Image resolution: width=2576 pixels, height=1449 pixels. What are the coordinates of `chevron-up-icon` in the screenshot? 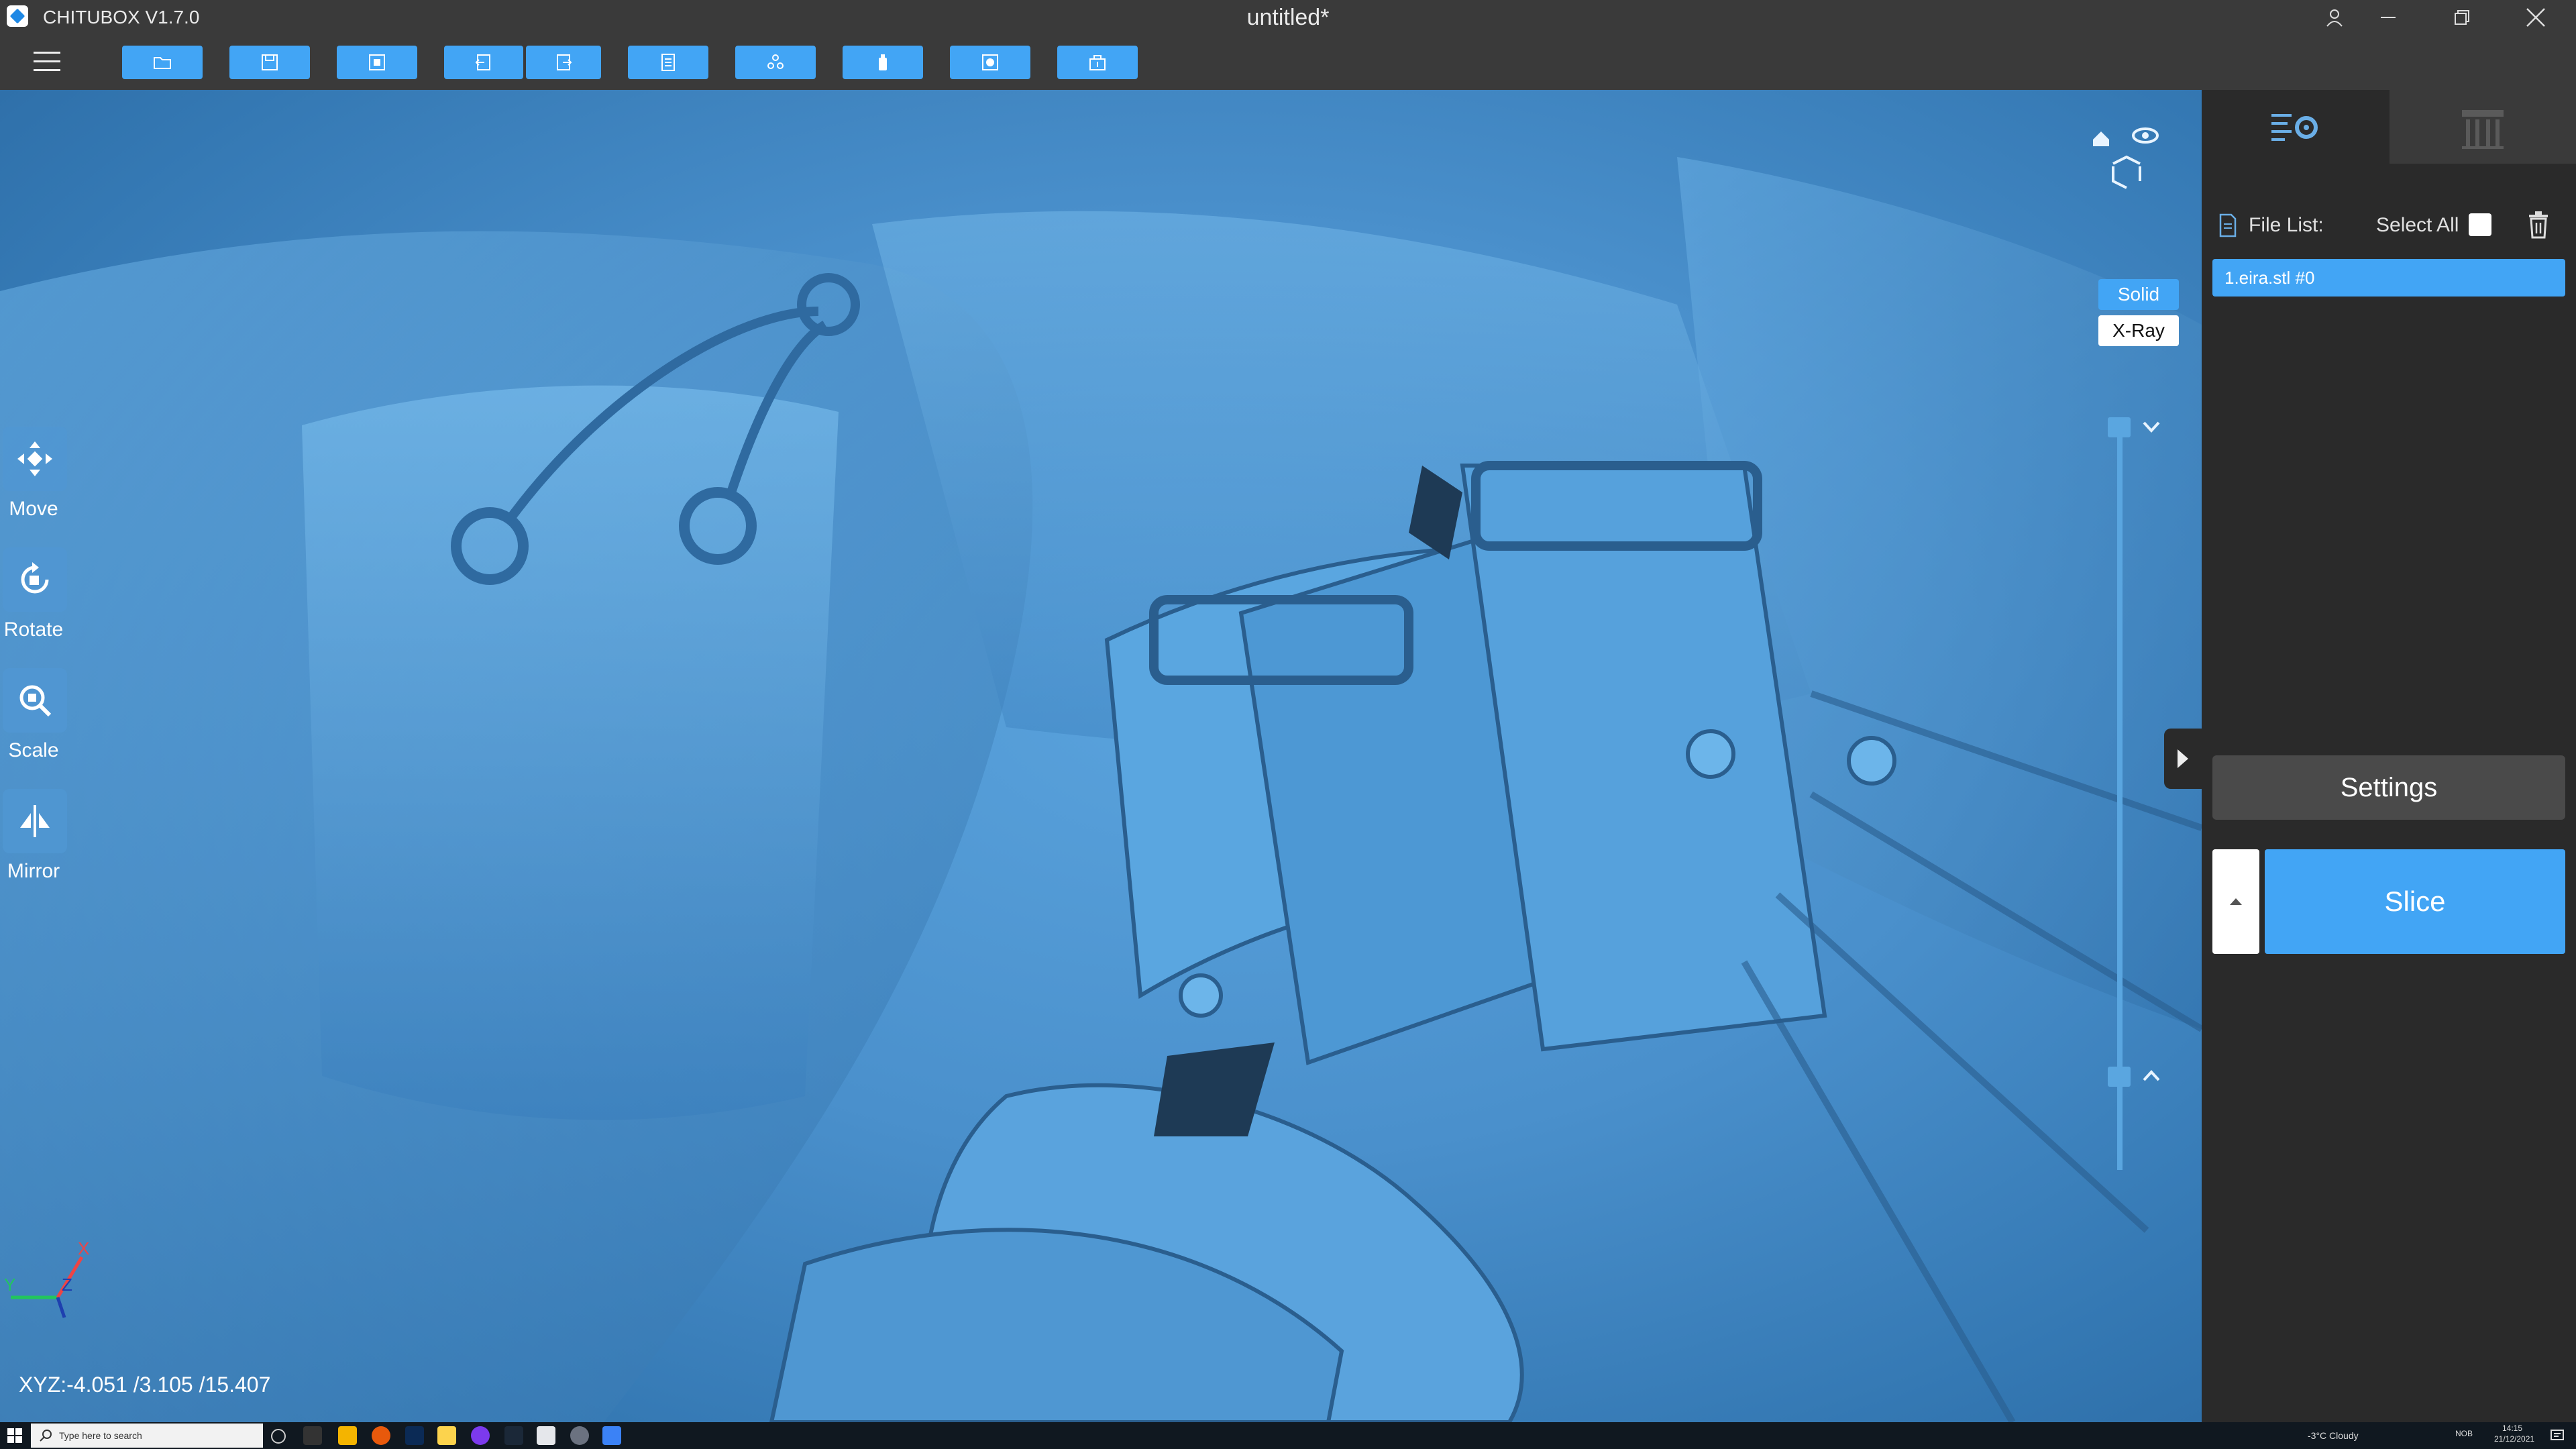 It's located at (2151, 1076).